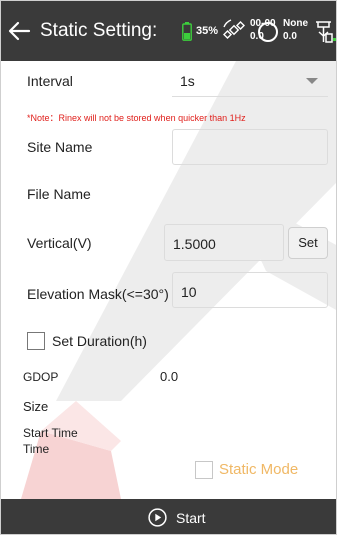 The height and width of the screenshot is (535, 337). I want to click on start-time-label: Start Time, so click(50, 433).